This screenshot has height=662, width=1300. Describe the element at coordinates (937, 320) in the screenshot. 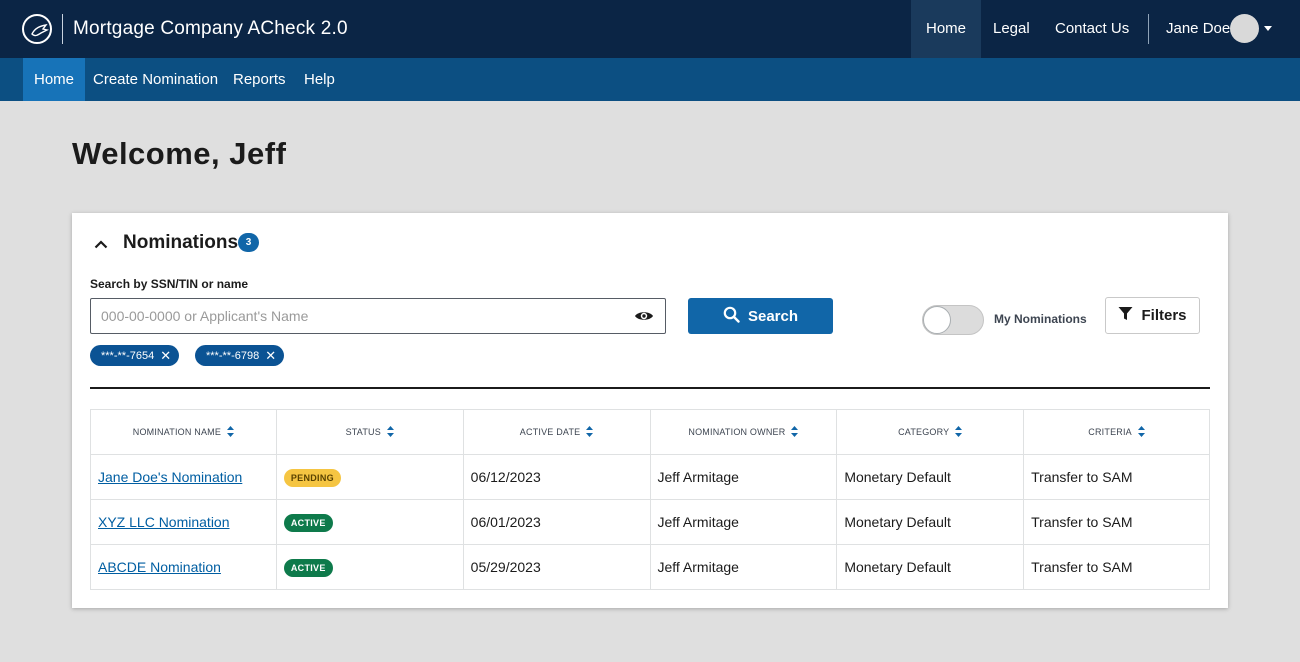

I see `toggle-knob` at that location.